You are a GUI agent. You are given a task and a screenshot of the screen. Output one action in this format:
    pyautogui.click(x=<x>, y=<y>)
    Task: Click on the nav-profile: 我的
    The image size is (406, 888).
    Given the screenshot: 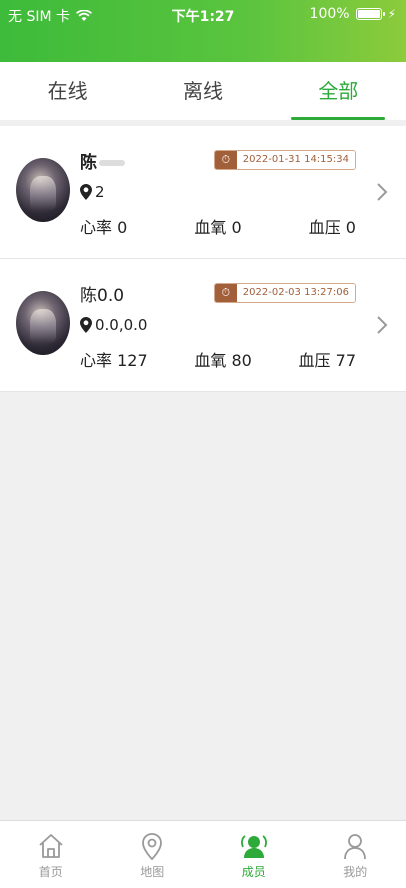 What is the action you would take?
    pyautogui.click(x=355, y=854)
    